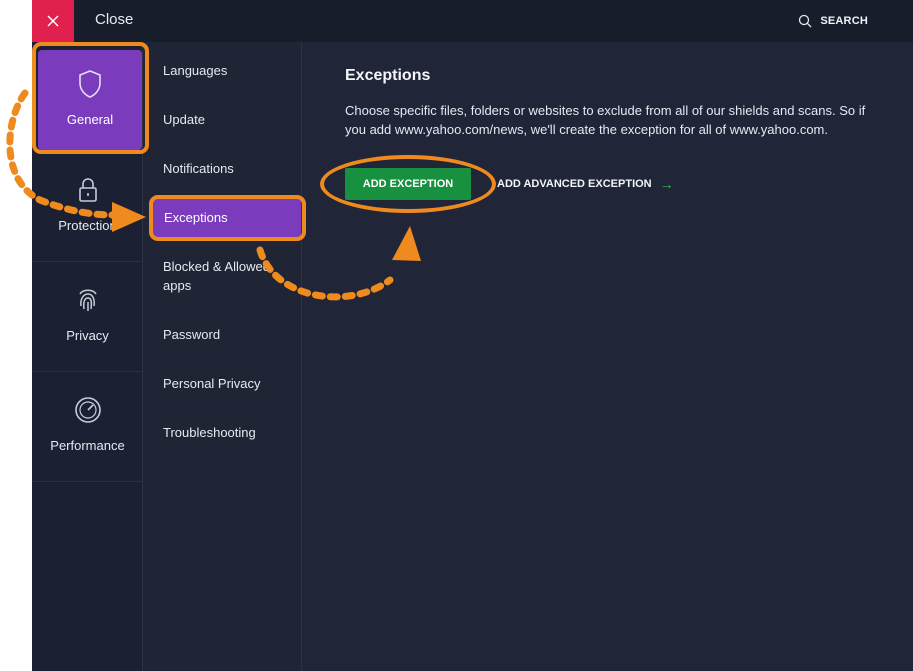  I want to click on category-privacy: Privacy, so click(87, 317).